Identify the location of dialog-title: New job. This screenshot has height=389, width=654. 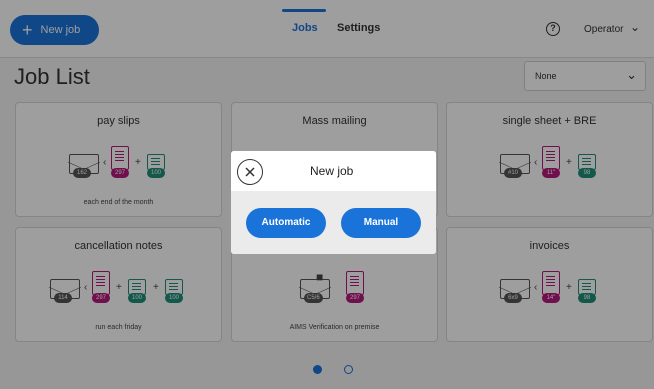
(332, 171).